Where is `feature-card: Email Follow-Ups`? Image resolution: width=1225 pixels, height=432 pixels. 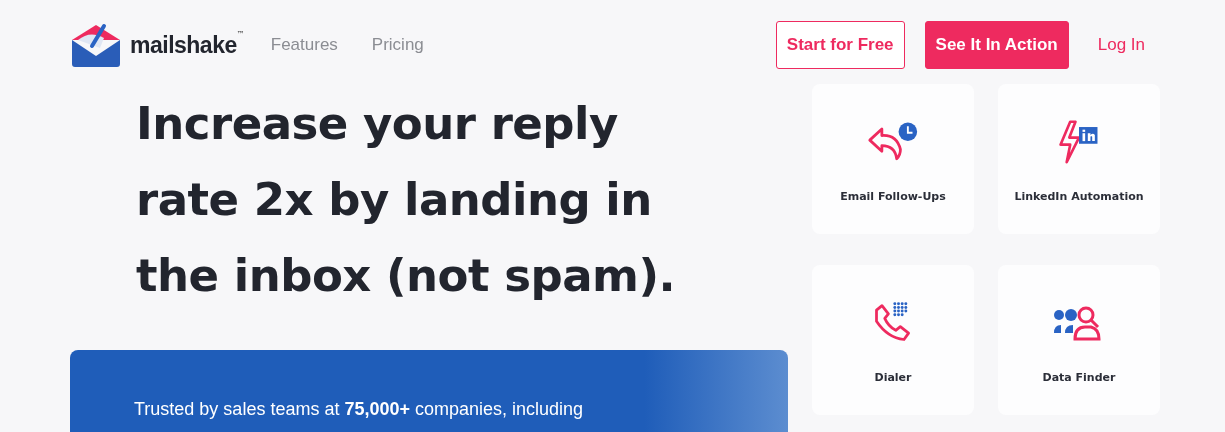
feature-card: Email Follow-Ups is located at coordinates (893, 159).